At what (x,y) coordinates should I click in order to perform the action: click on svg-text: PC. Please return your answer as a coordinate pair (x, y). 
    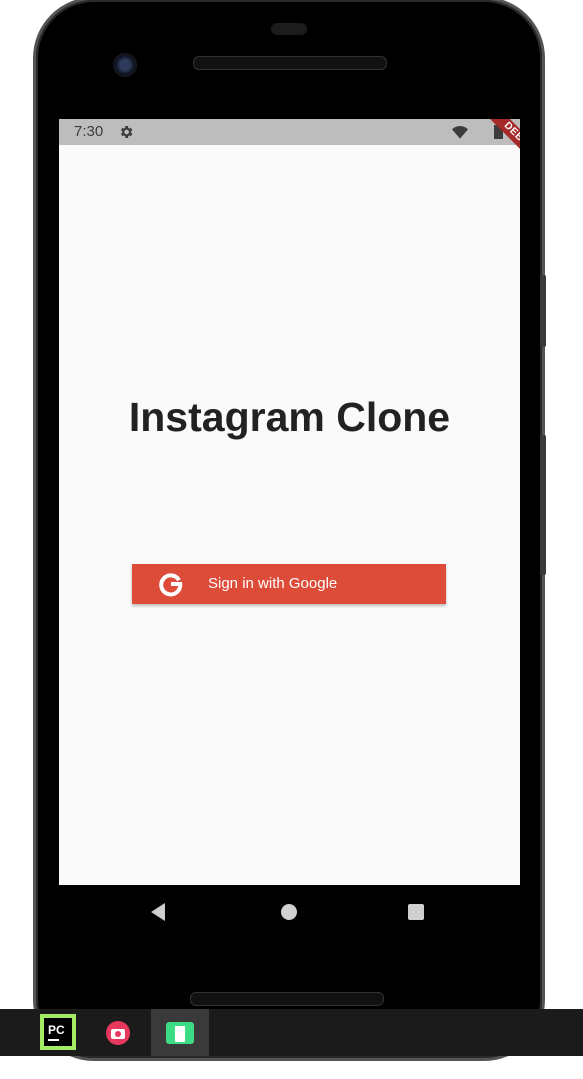
    Looking at the image, I should click on (56, 1030).